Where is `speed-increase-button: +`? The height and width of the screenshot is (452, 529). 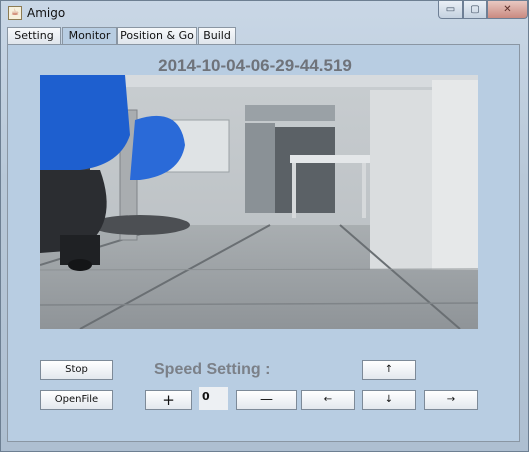 speed-increase-button: + is located at coordinates (168, 400).